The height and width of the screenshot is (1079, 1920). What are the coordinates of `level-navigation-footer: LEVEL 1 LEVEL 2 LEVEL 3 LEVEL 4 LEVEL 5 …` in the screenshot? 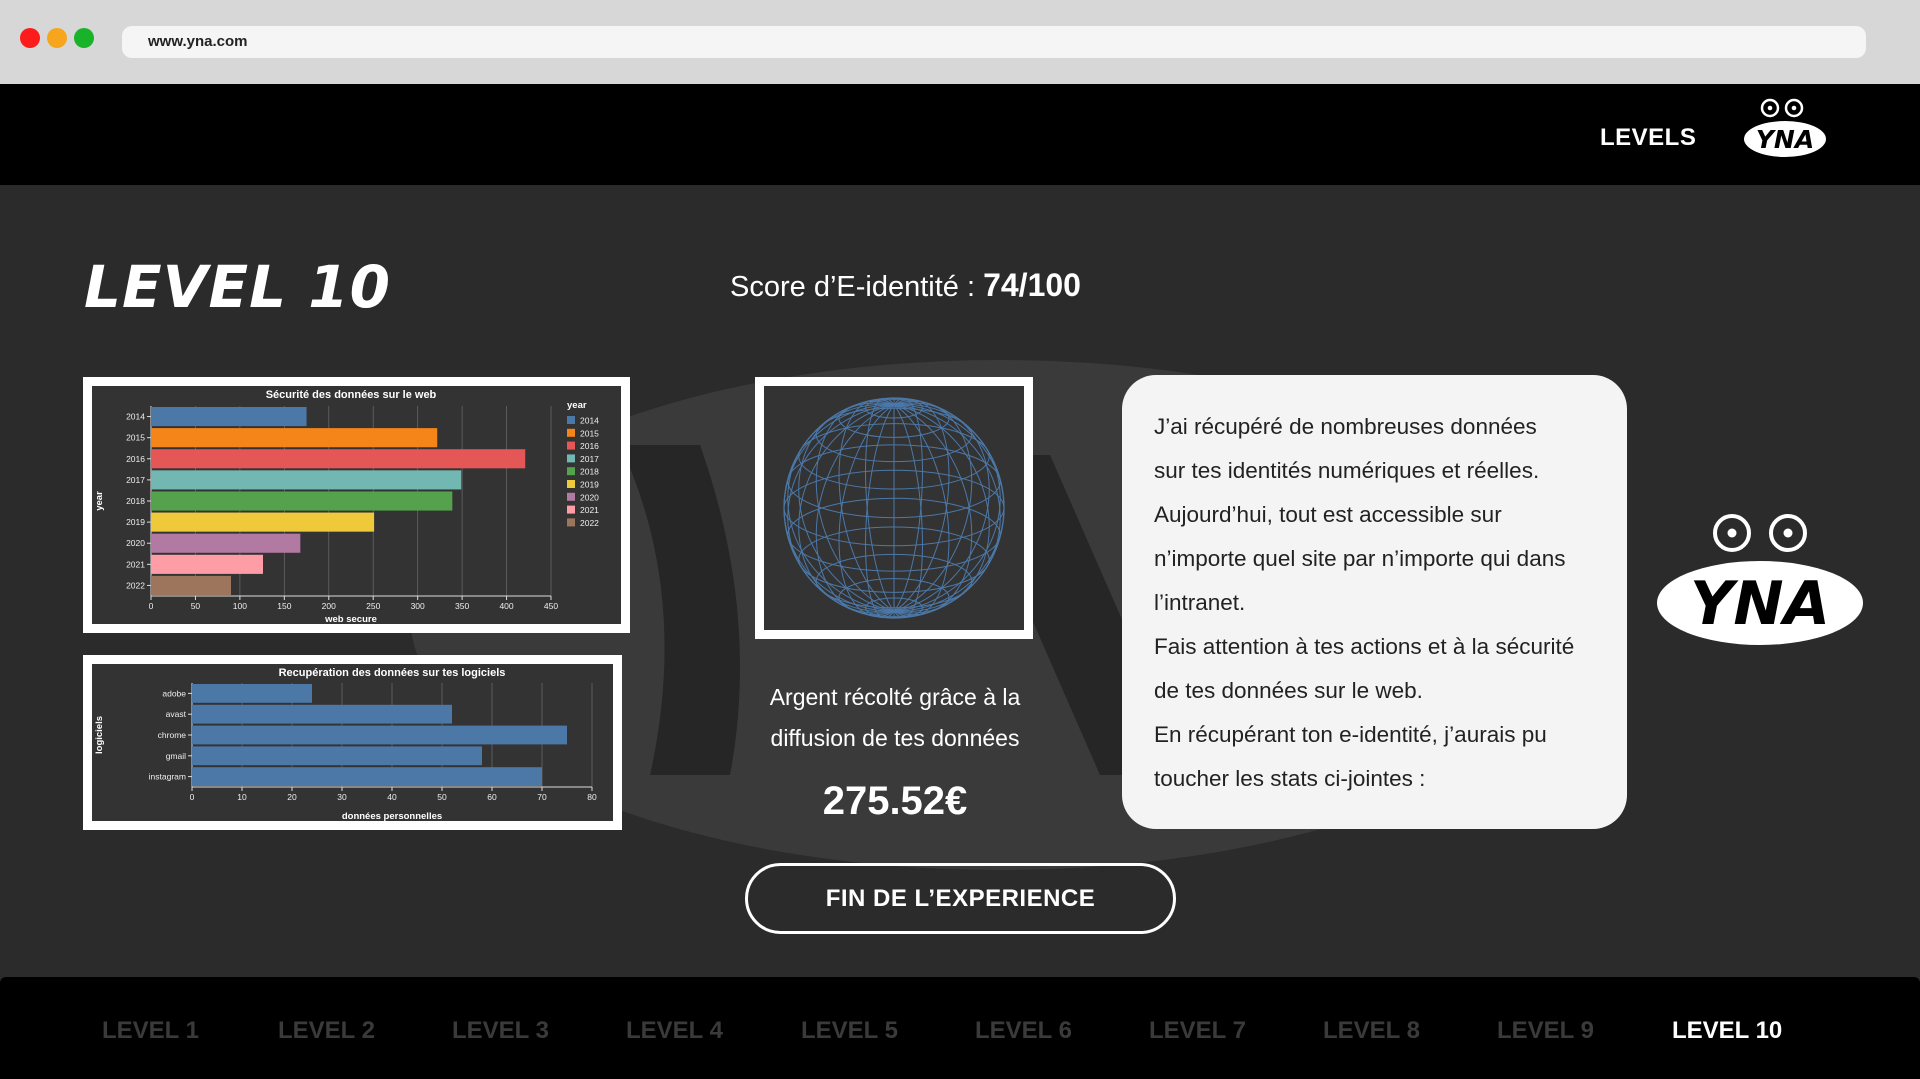 It's located at (960, 1028).